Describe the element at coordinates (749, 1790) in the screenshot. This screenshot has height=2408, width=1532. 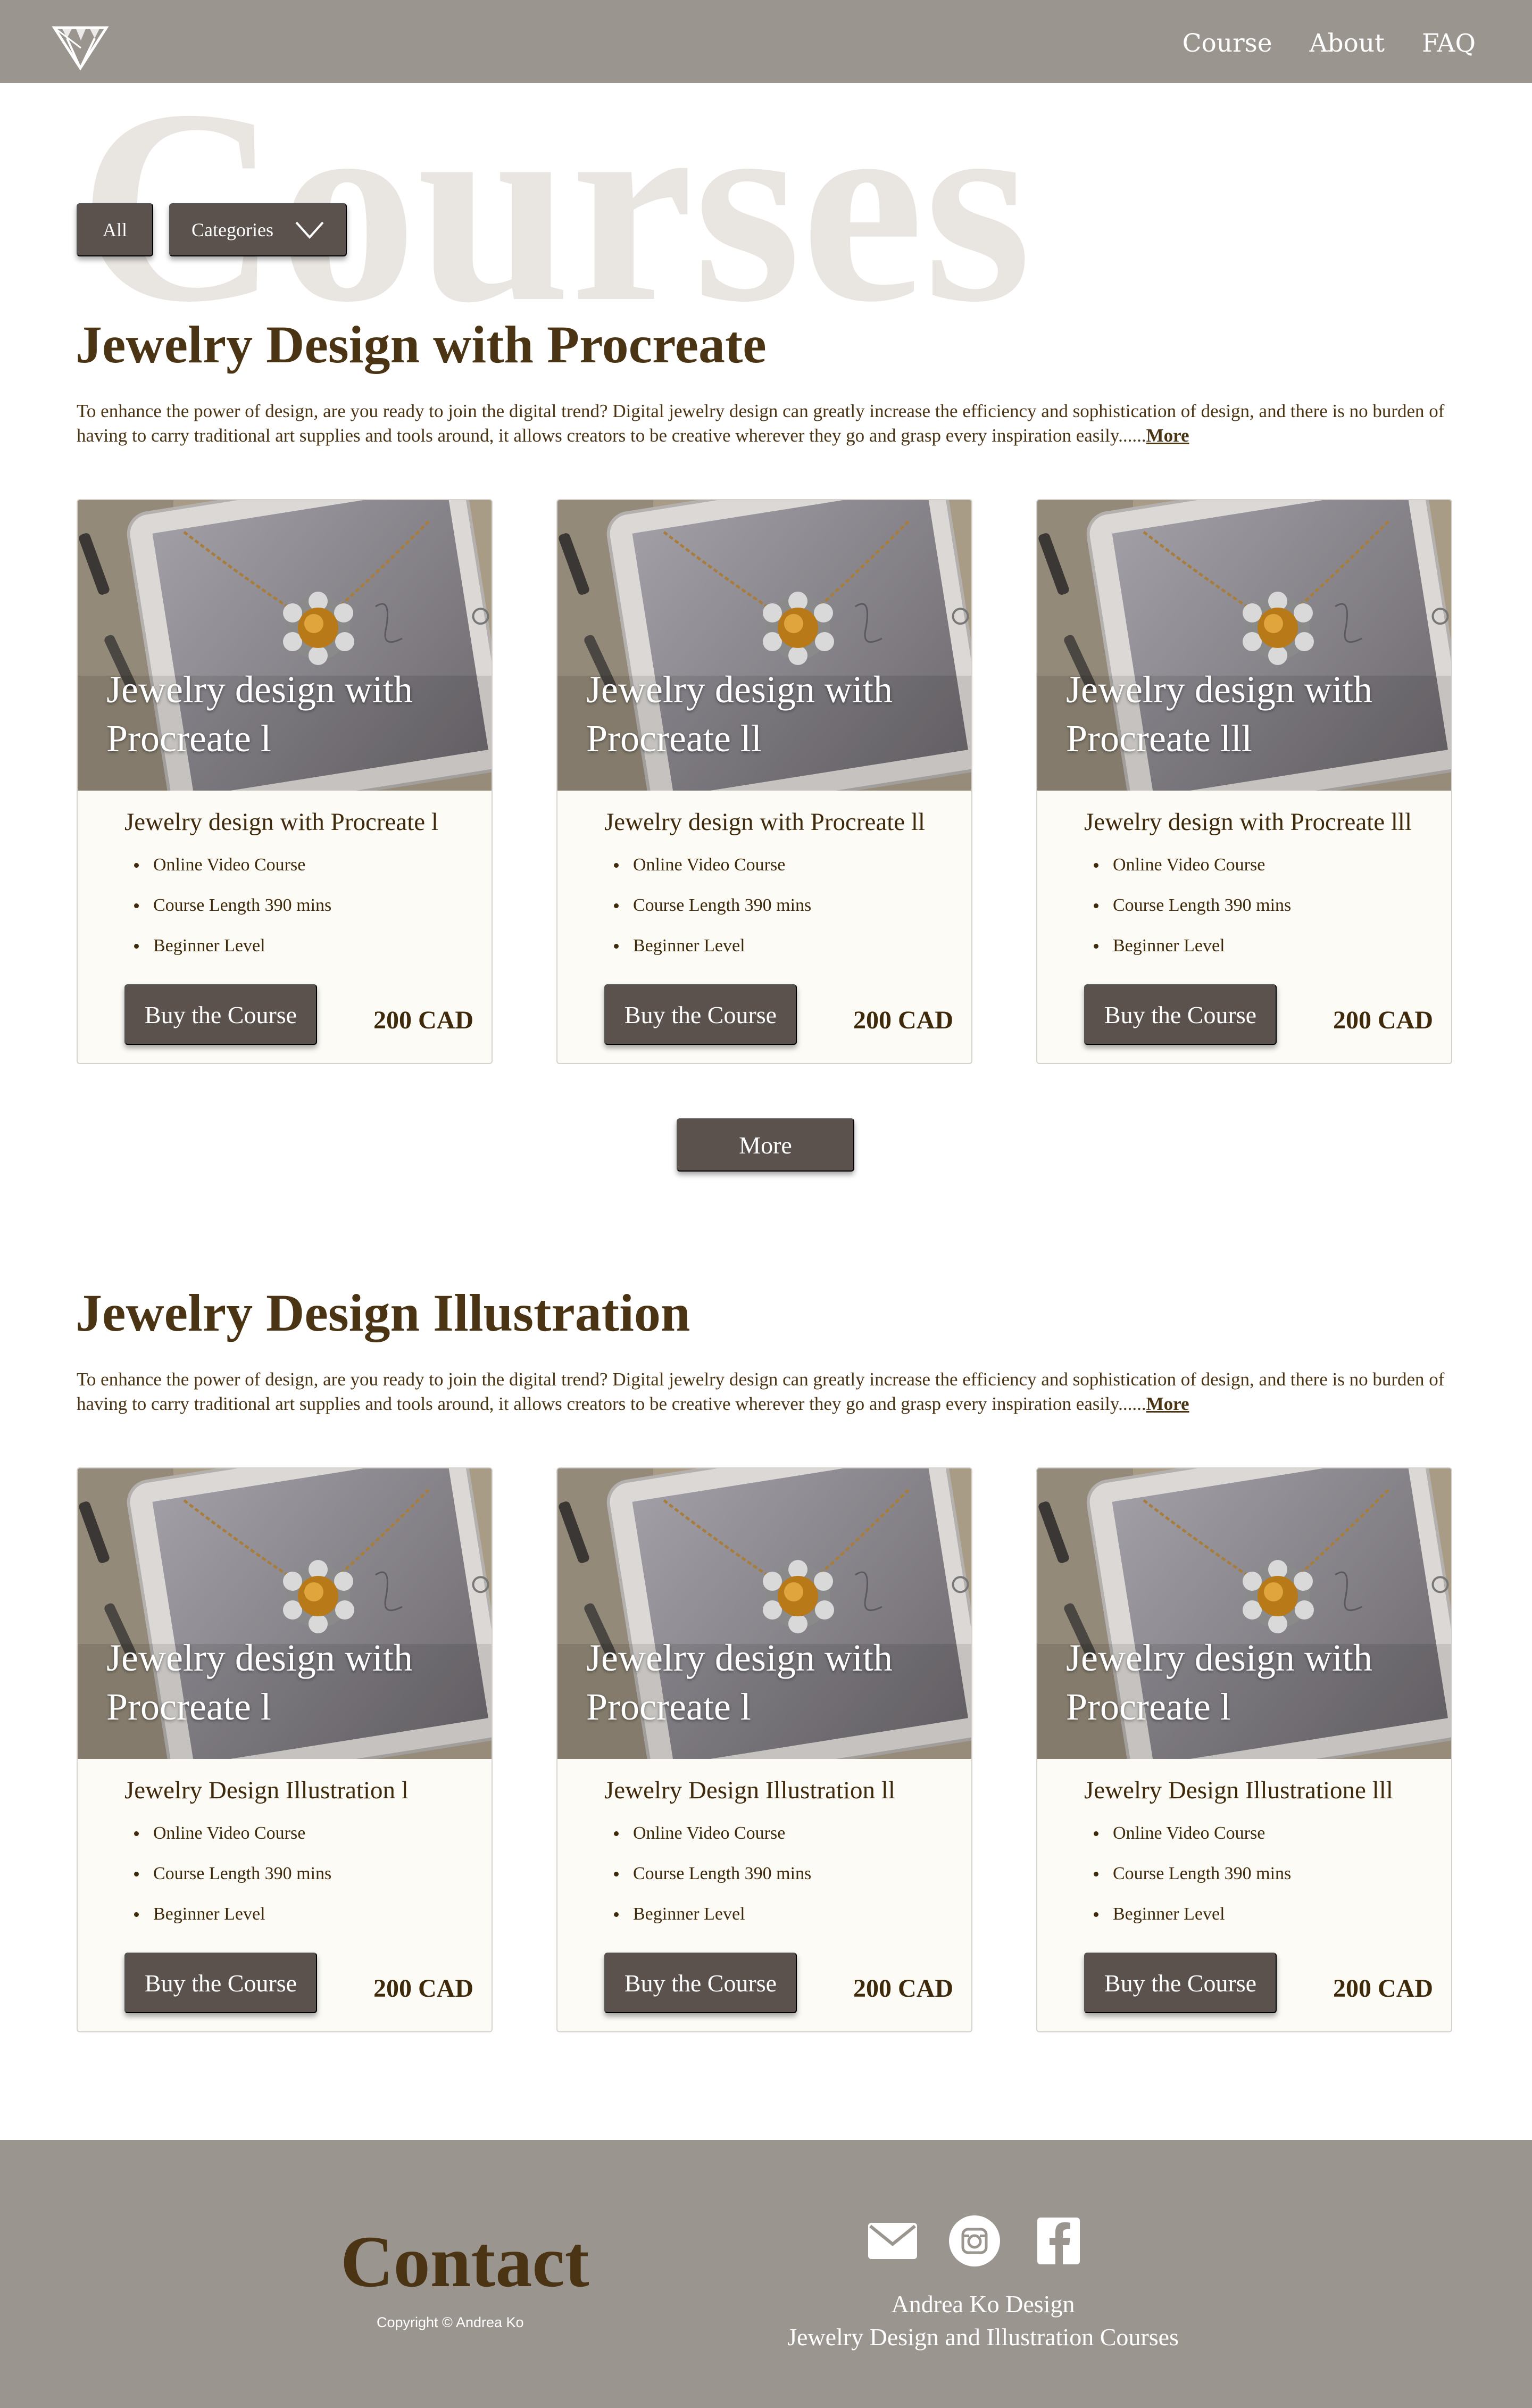
I see `course-name: Jewelry Design Illustration ll` at that location.